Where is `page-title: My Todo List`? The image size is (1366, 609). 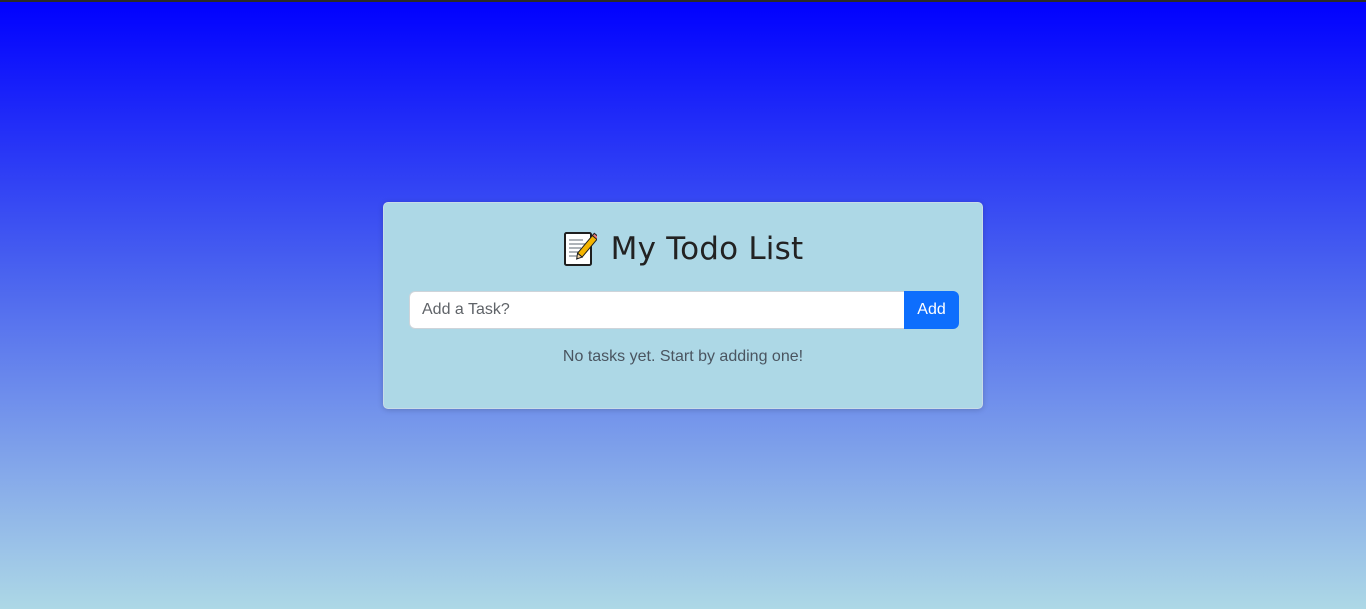
page-title: My Todo List is located at coordinates (707, 249).